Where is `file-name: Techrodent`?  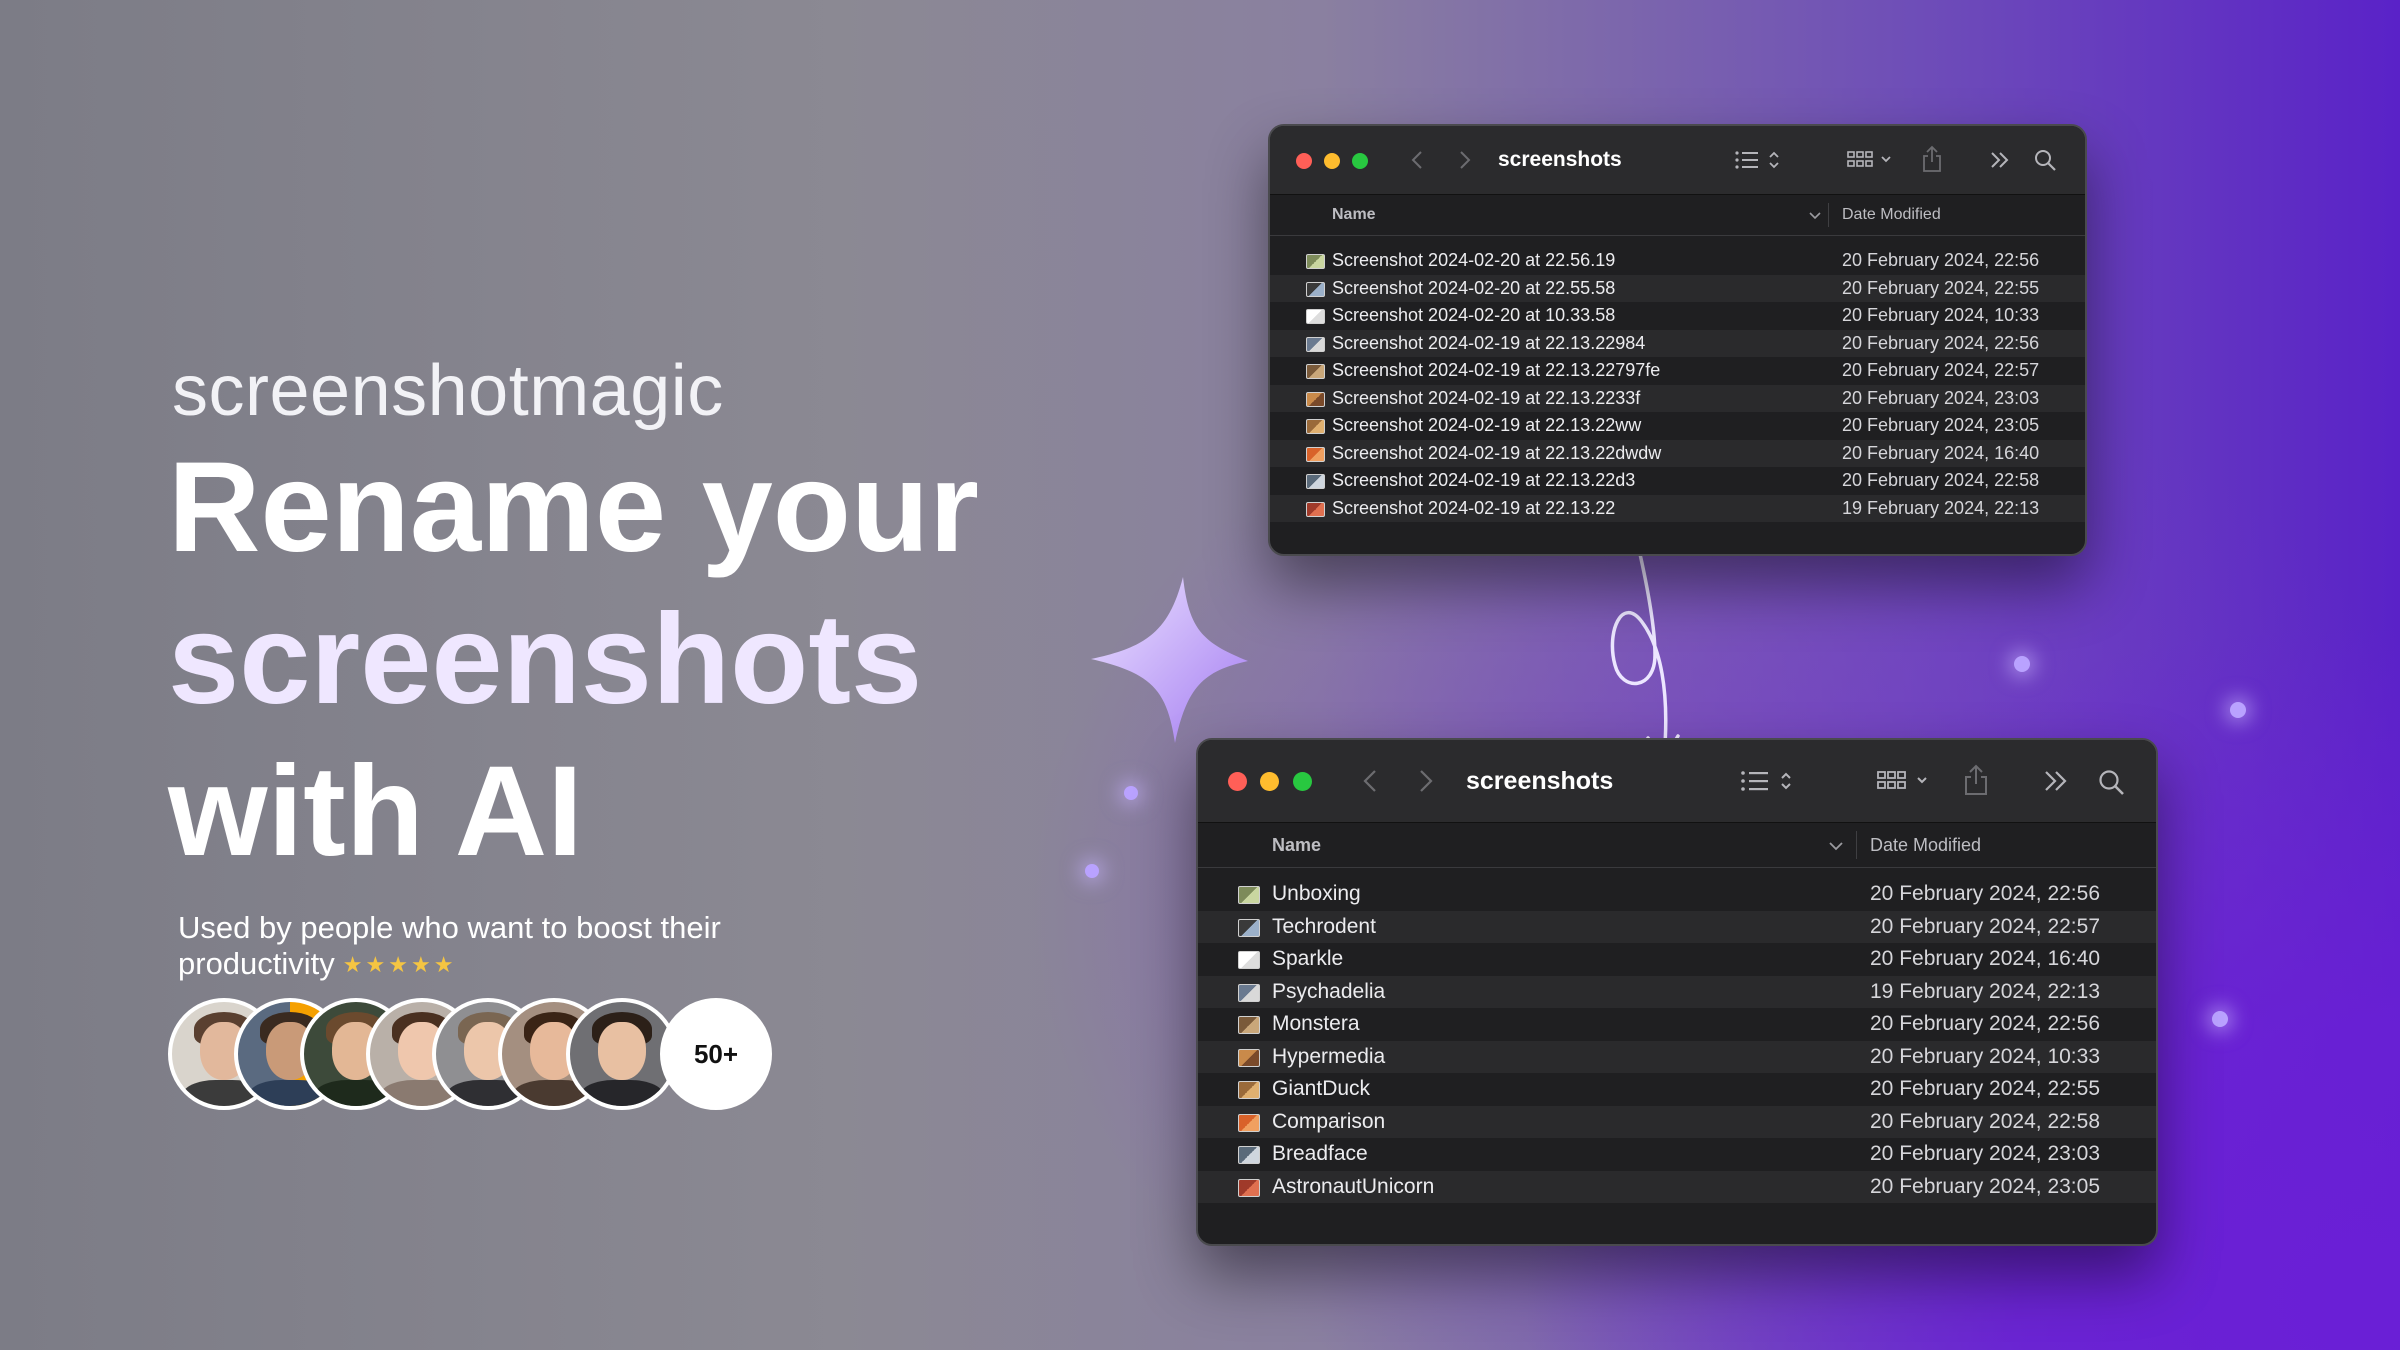
file-name: Techrodent is located at coordinates (1324, 926).